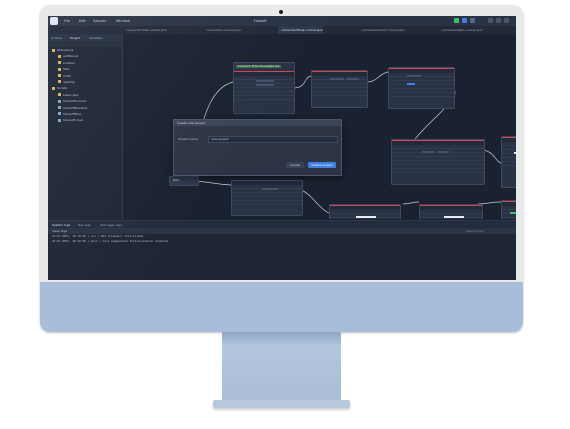 The width and height of the screenshot is (570, 429). What do you see at coordinates (75, 101) in the screenshot?
I see `tree-item-label: ShowoffCurrent` at bounding box center [75, 101].